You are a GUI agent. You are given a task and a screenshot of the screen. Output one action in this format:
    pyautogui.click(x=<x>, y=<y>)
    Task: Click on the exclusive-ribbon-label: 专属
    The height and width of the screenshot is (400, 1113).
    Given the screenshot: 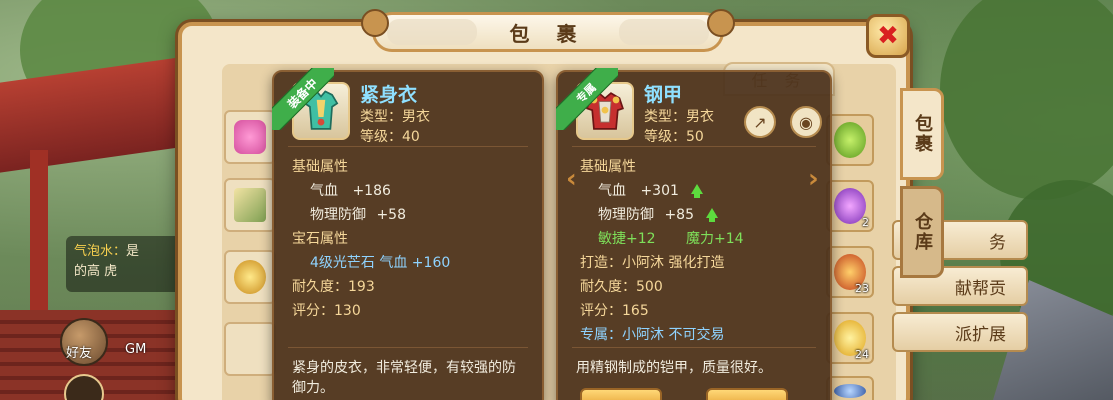 What is the action you would take?
    pyautogui.click(x=587, y=99)
    